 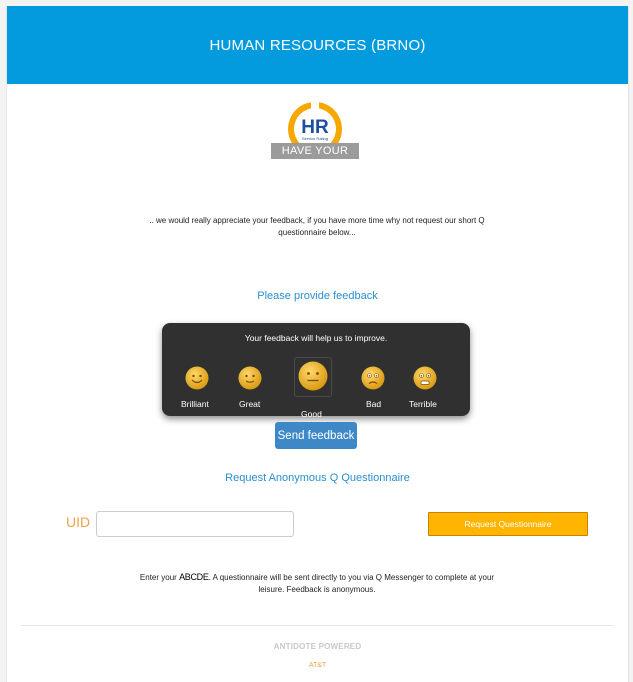 I want to click on logo-caption: HAVE YOUR SAY, so click(x=315, y=158).